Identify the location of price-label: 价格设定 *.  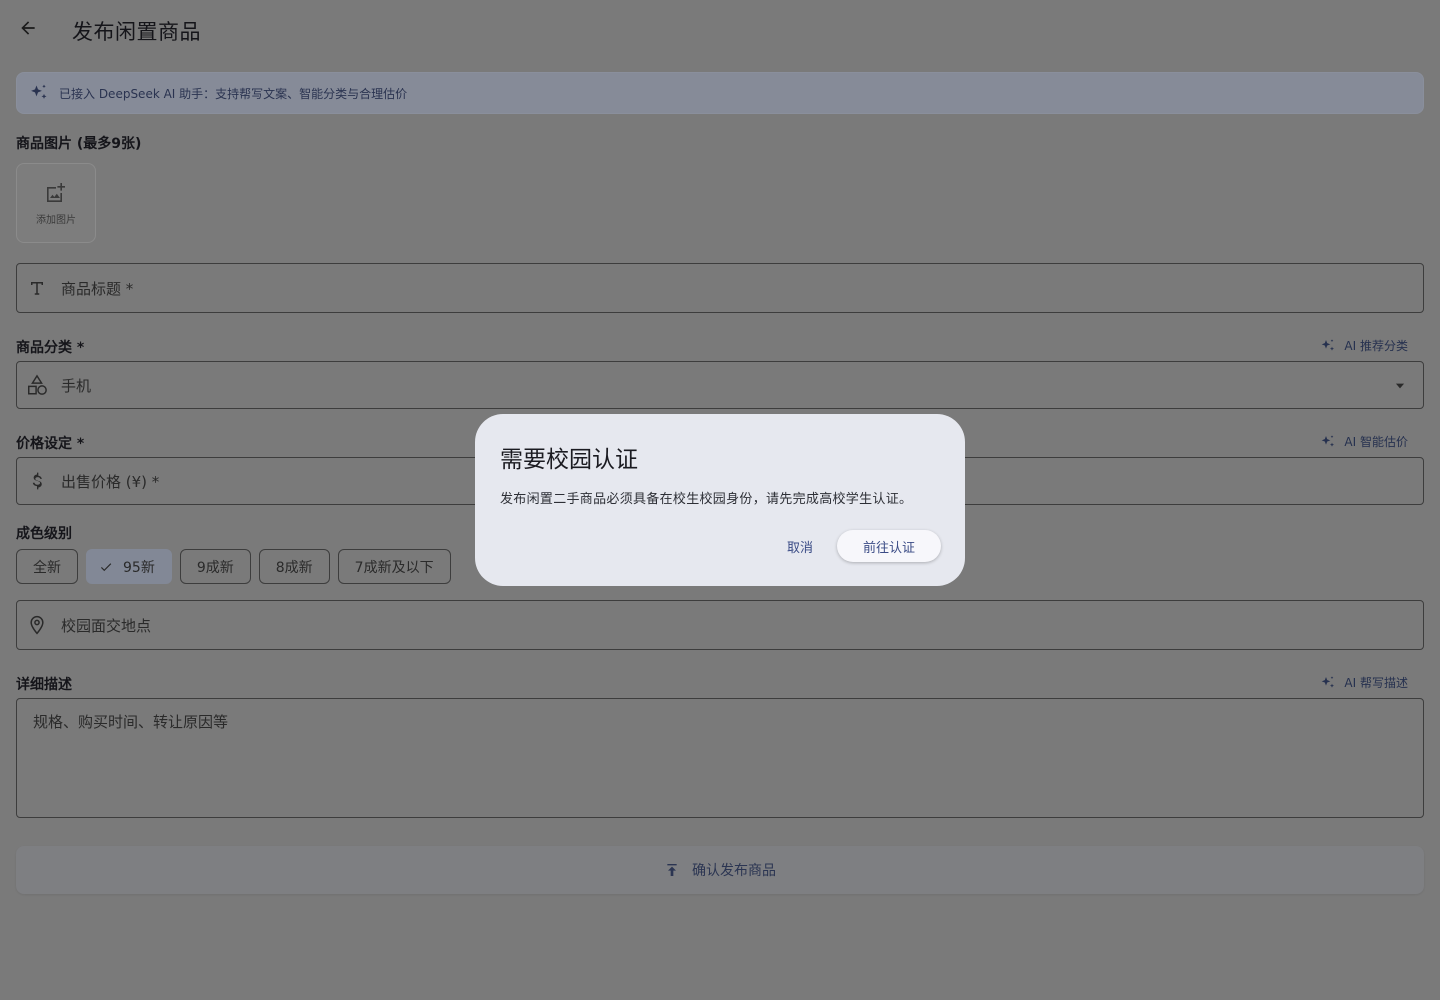
(50, 444).